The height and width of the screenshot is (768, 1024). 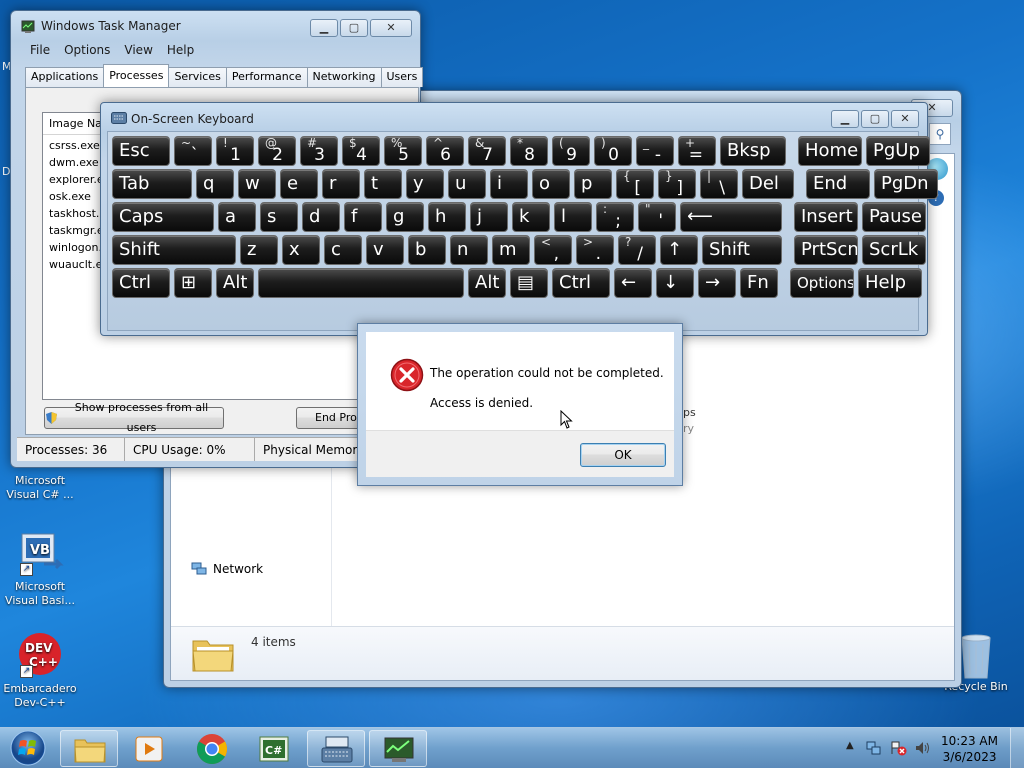 What do you see at coordinates (511, 250) in the screenshot?
I see `key-m: m` at bounding box center [511, 250].